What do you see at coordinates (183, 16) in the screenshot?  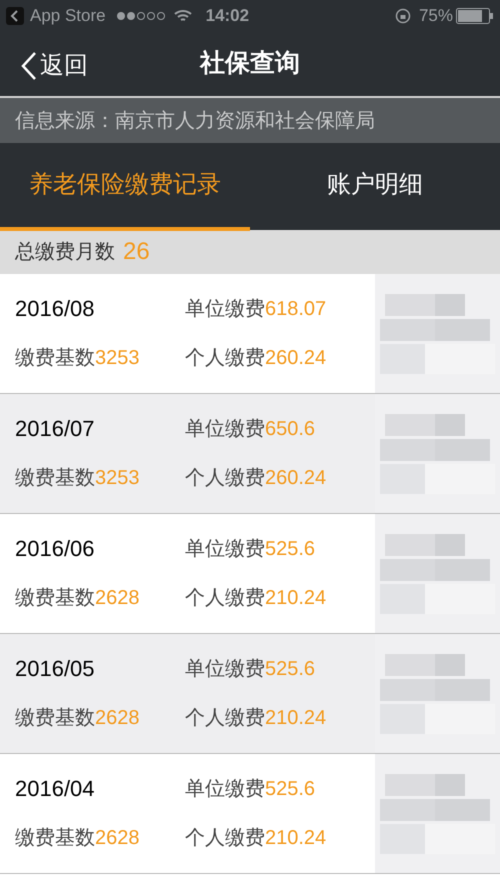 I see `wifi-icon` at bounding box center [183, 16].